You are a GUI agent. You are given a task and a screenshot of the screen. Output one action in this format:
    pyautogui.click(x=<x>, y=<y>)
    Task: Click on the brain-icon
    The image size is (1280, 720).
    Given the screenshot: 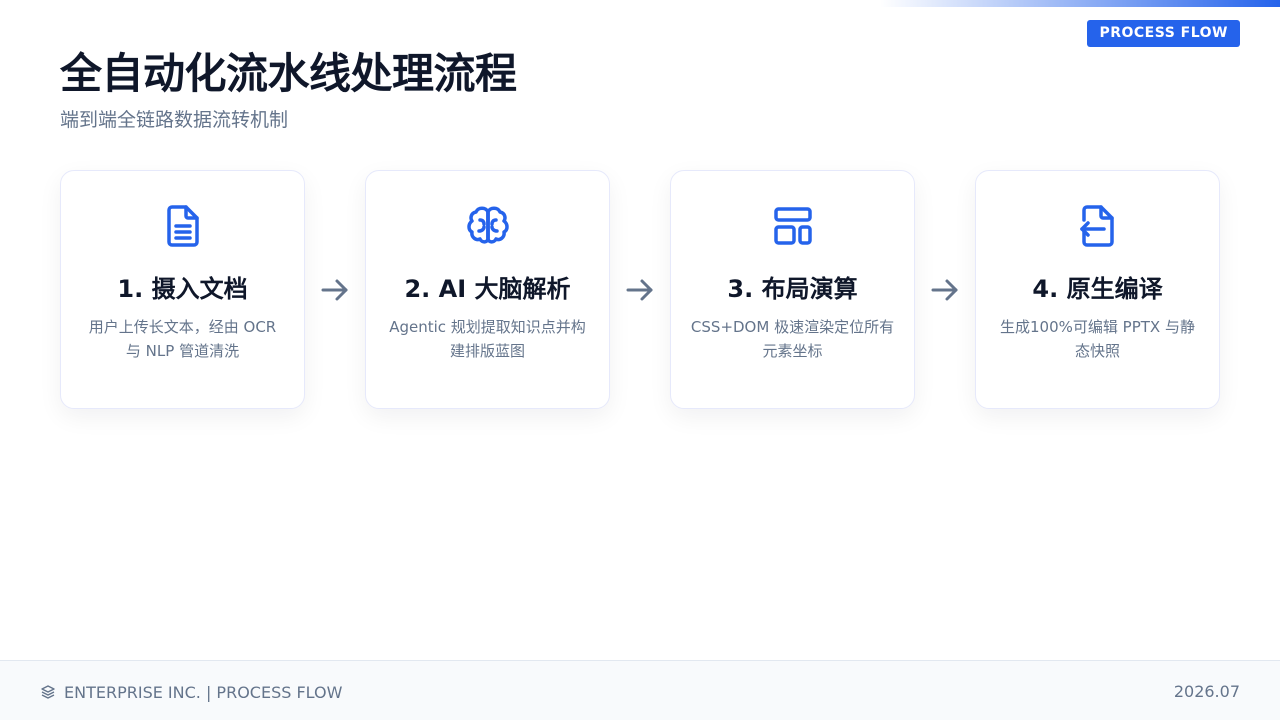 What is the action you would take?
    pyautogui.click(x=488, y=226)
    